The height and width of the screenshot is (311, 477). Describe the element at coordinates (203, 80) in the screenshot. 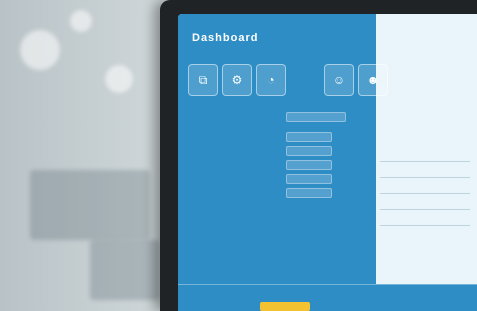

I see `link-icon: ⧉` at that location.